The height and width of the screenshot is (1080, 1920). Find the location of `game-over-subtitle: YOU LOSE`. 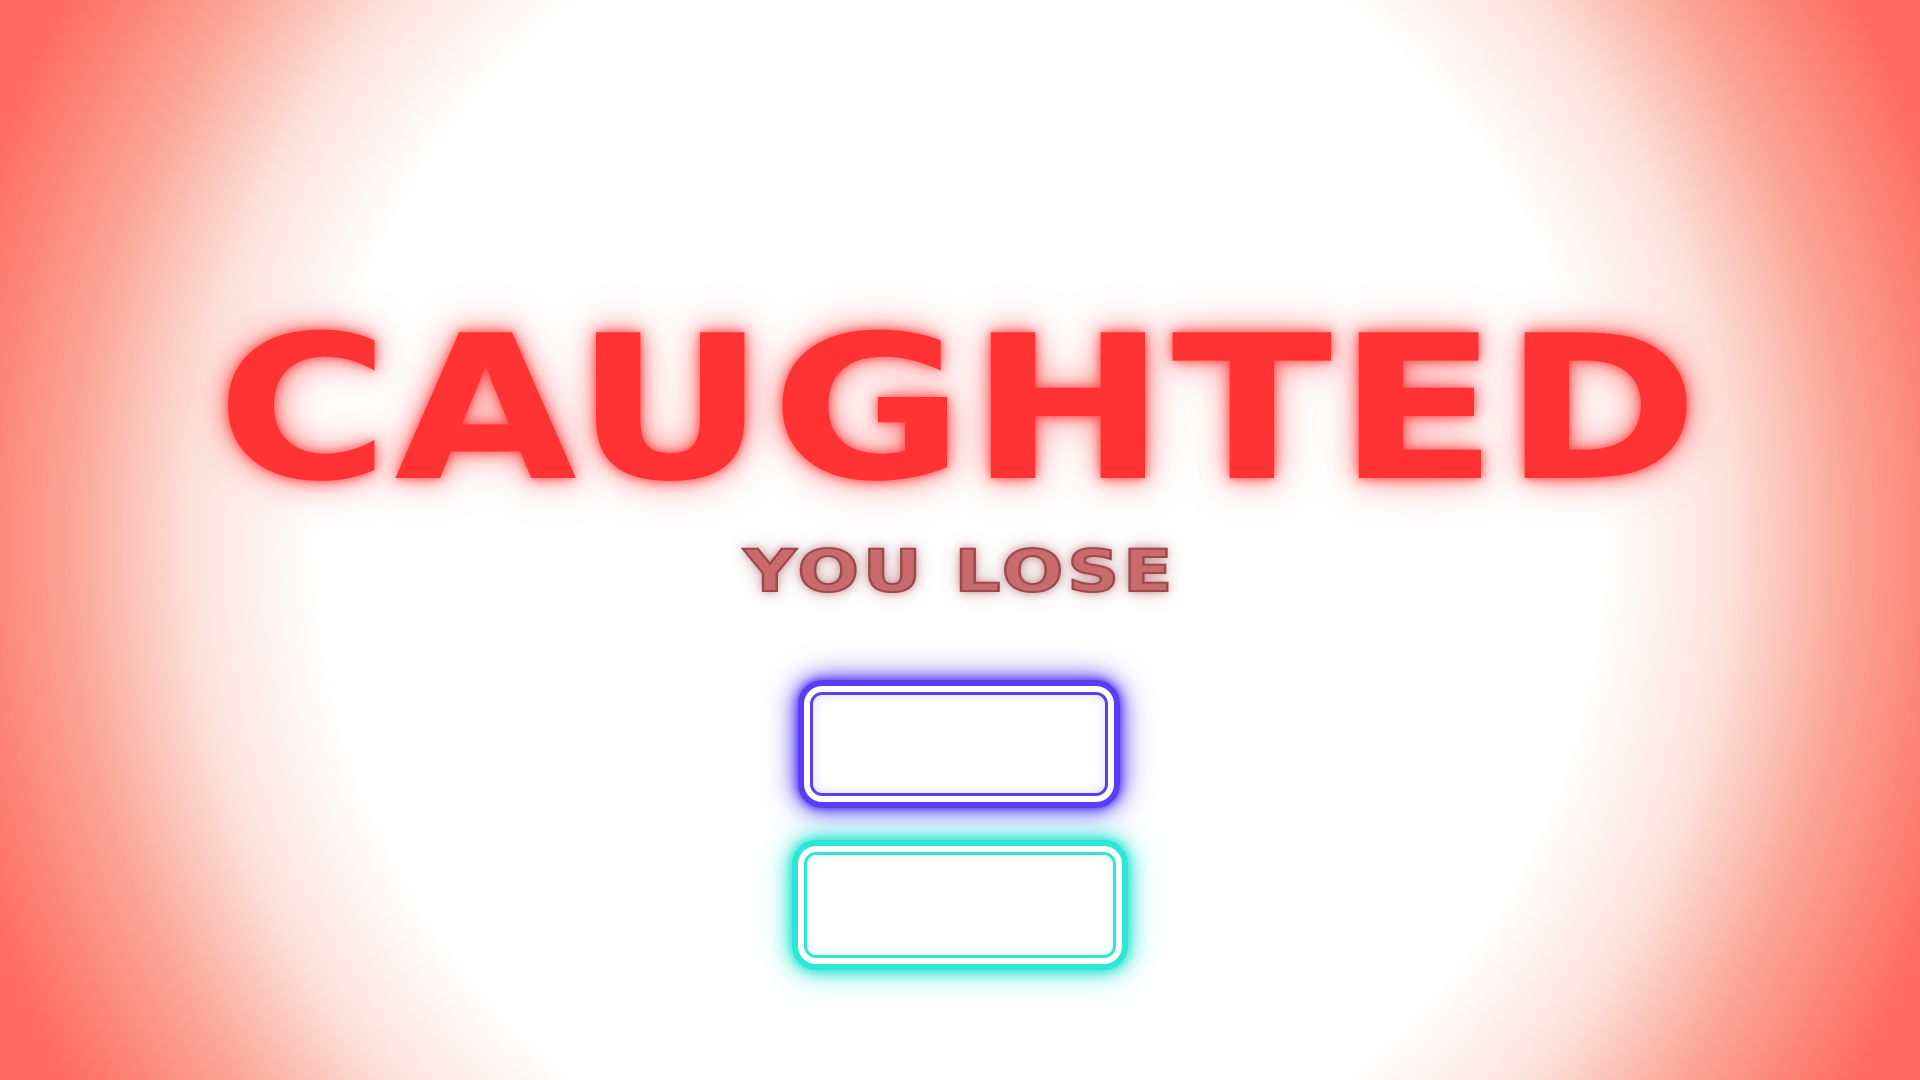

game-over-subtitle: YOU LOSE is located at coordinates (959, 571).